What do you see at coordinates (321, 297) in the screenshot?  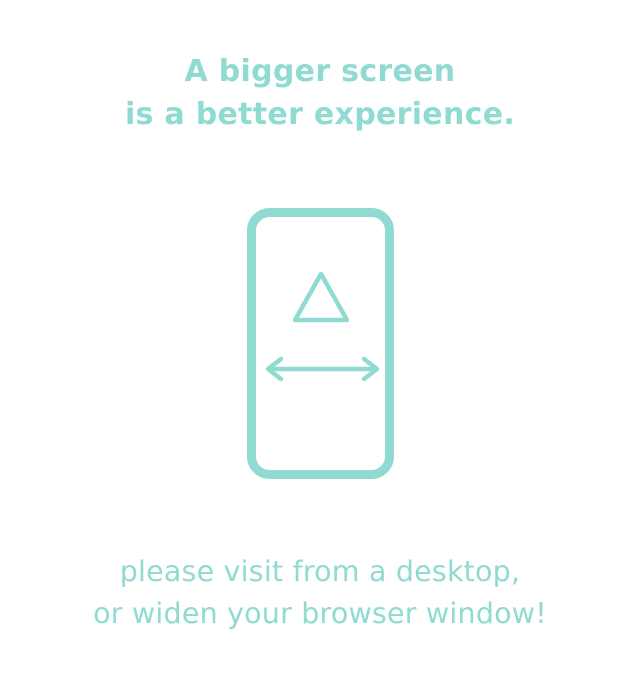 I see `triangle-icon` at bounding box center [321, 297].